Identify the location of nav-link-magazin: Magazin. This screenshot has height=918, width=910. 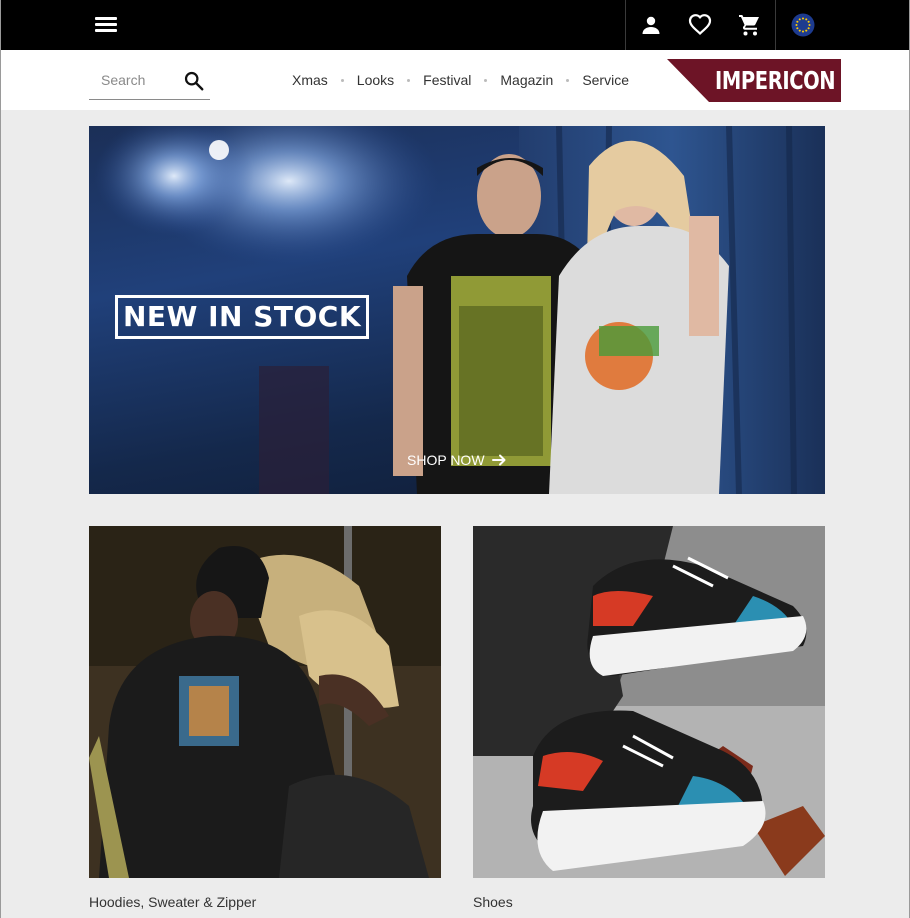
(526, 80).